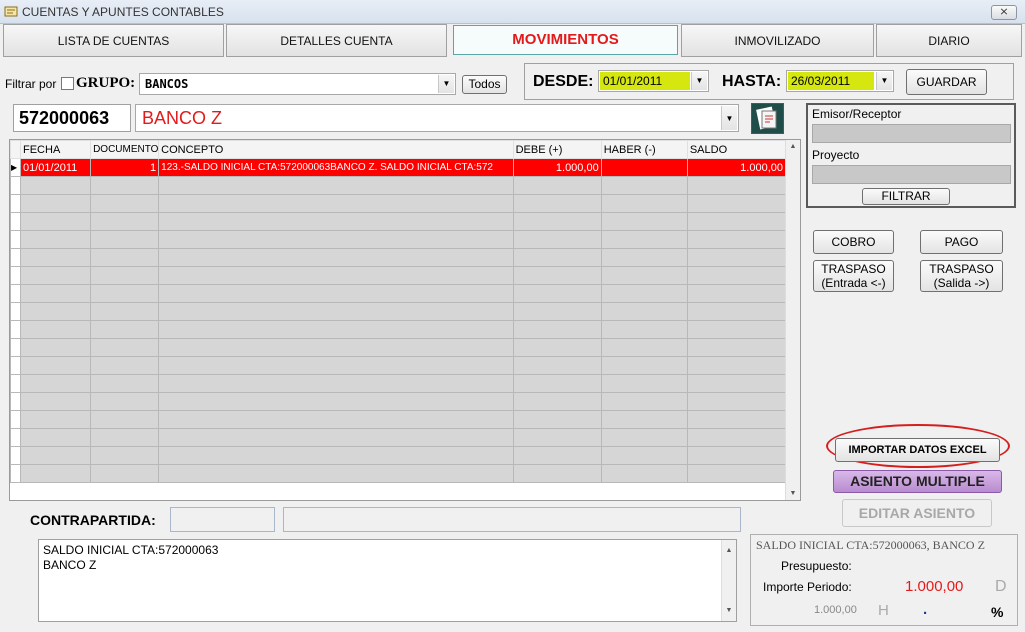 The height and width of the screenshot is (632, 1025). What do you see at coordinates (55, 149) in the screenshot?
I see `col-header-fecha: FECHA` at bounding box center [55, 149].